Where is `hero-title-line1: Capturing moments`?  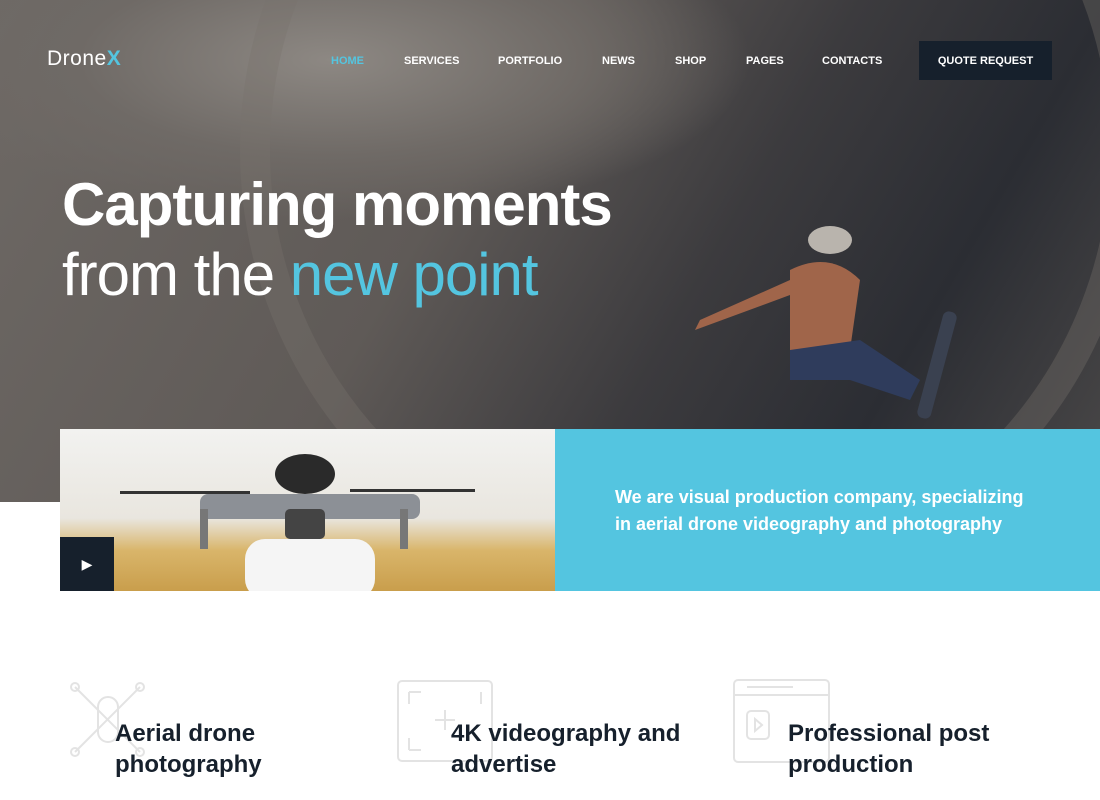 hero-title-line1: Capturing moments is located at coordinates (337, 204).